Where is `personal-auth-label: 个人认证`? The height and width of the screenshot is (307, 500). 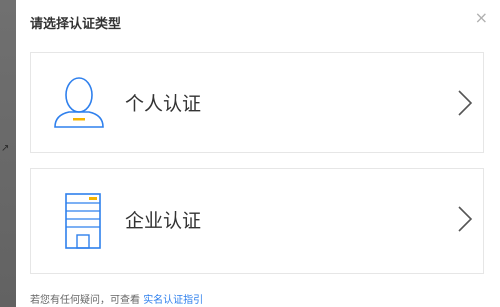
personal-auth-label: 个人认证 is located at coordinates (163, 104).